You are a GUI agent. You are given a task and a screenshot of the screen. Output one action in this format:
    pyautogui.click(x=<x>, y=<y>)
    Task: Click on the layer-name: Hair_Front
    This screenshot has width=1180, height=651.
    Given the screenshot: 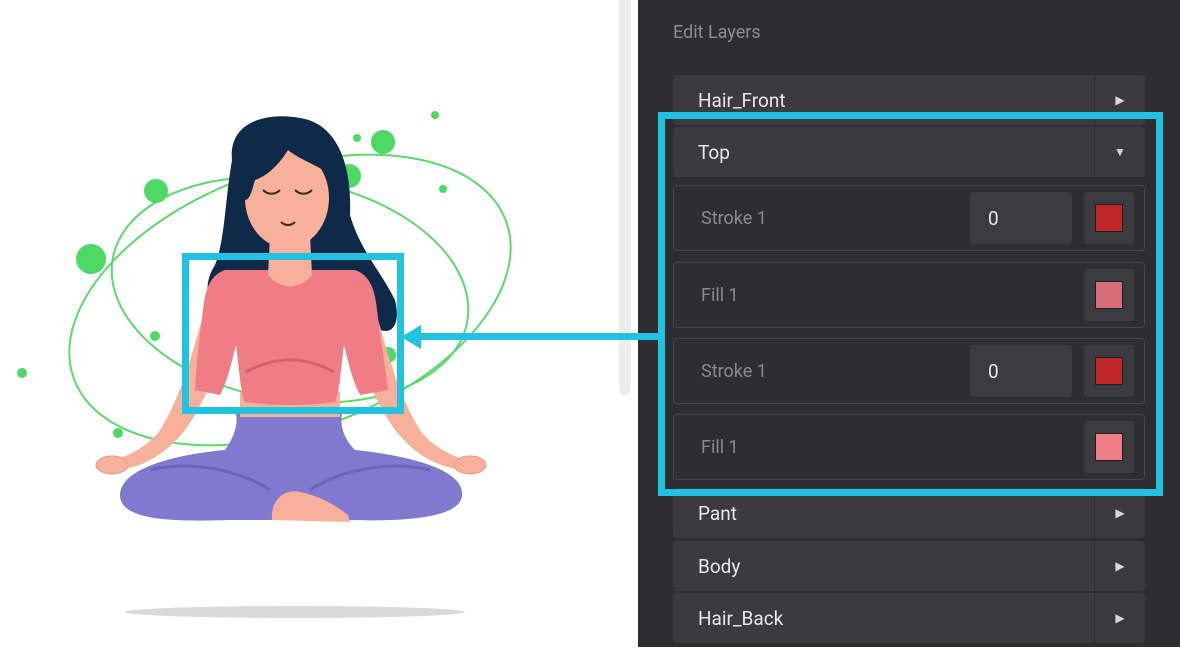 What is the action you would take?
    pyautogui.click(x=742, y=100)
    